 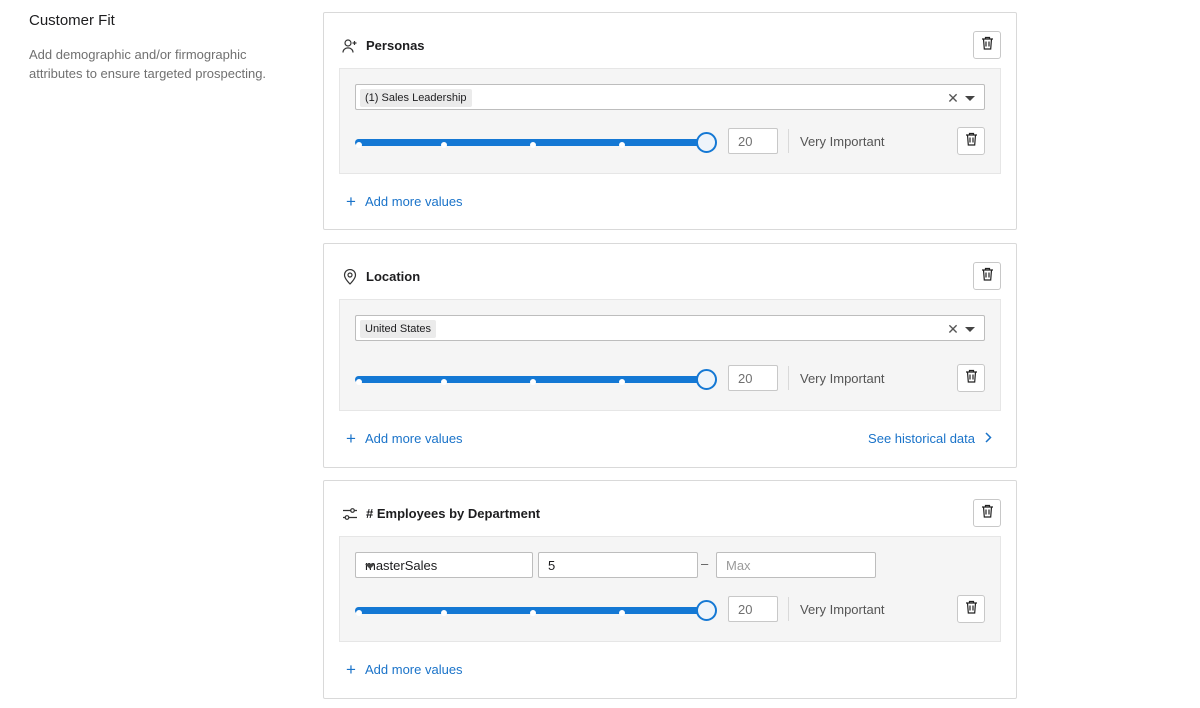 What do you see at coordinates (618, 565) in the screenshot?
I see `min-employees-input` at bounding box center [618, 565].